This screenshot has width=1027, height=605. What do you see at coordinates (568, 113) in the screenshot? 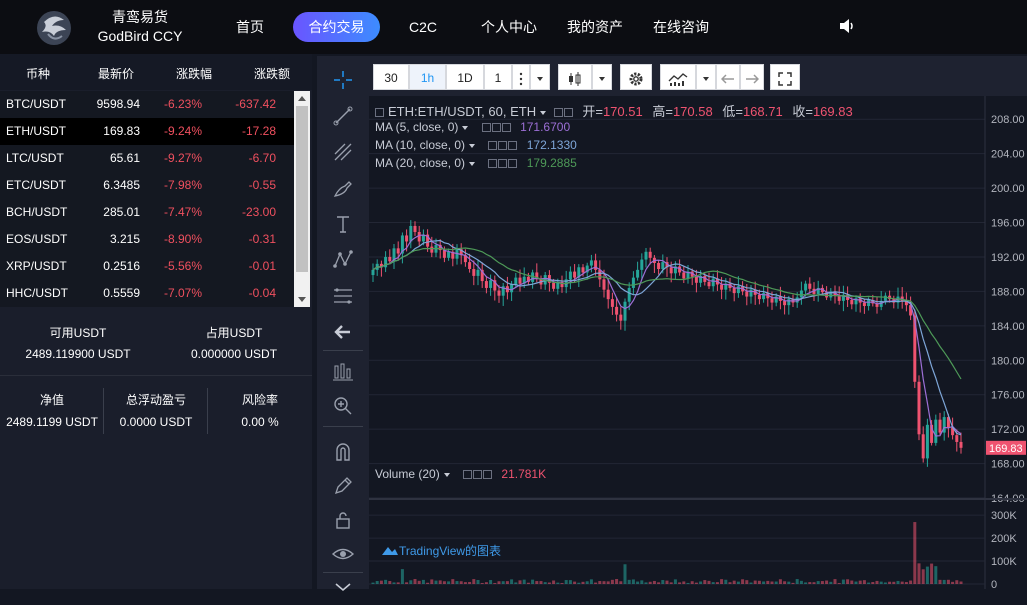
I see `series-settings-icon` at bounding box center [568, 113].